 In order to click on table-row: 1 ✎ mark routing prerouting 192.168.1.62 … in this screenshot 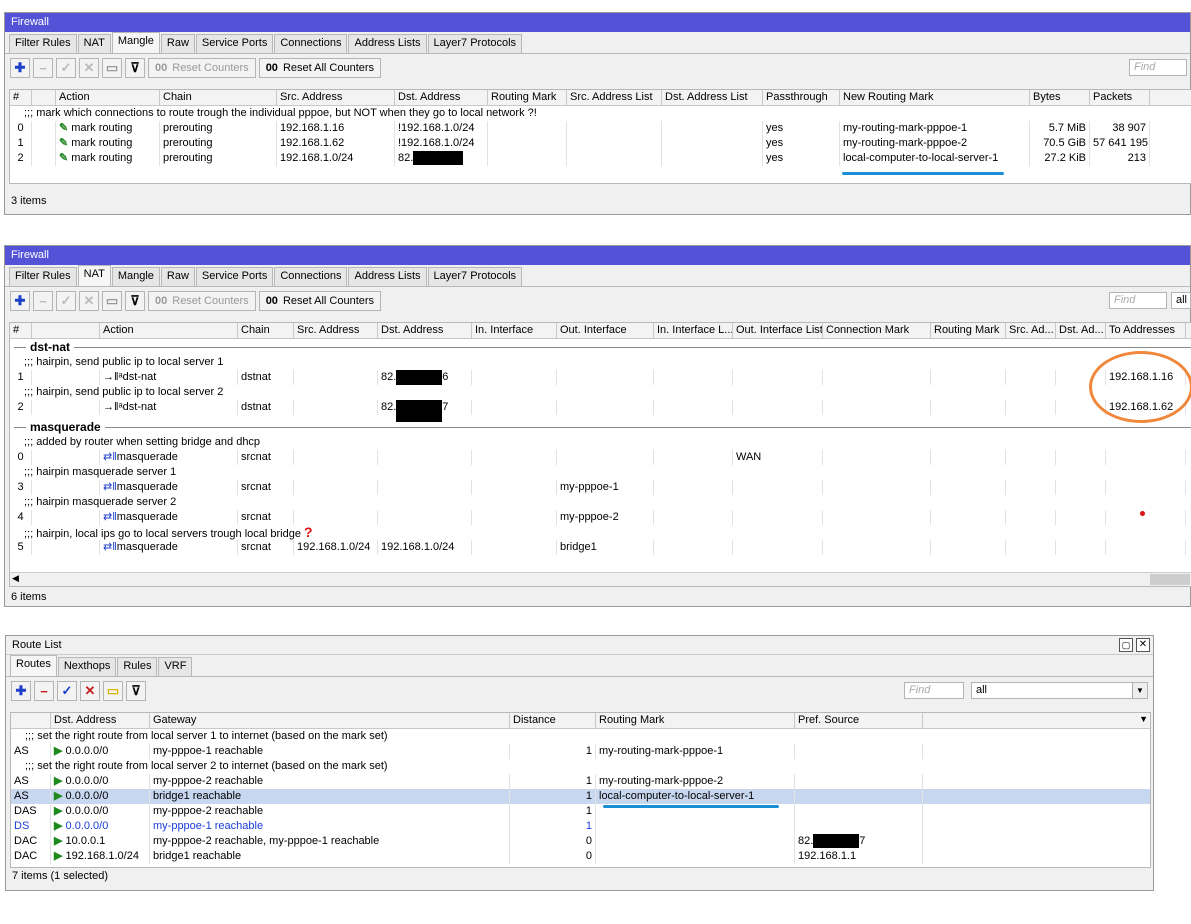, I will do `click(600, 143)`.